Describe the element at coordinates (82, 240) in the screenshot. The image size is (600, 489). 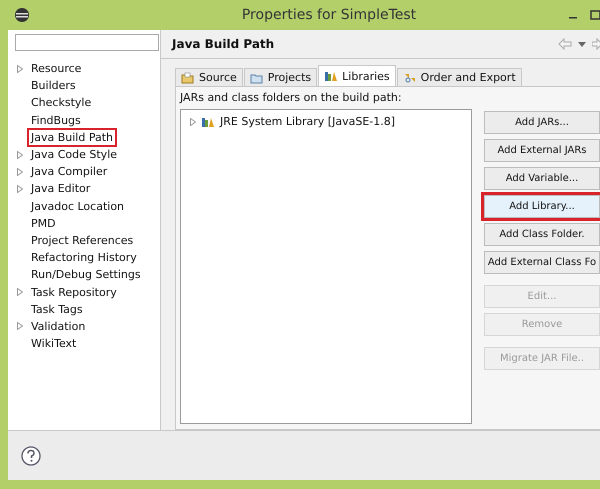
I see `sidebar-item: Project References` at that location.